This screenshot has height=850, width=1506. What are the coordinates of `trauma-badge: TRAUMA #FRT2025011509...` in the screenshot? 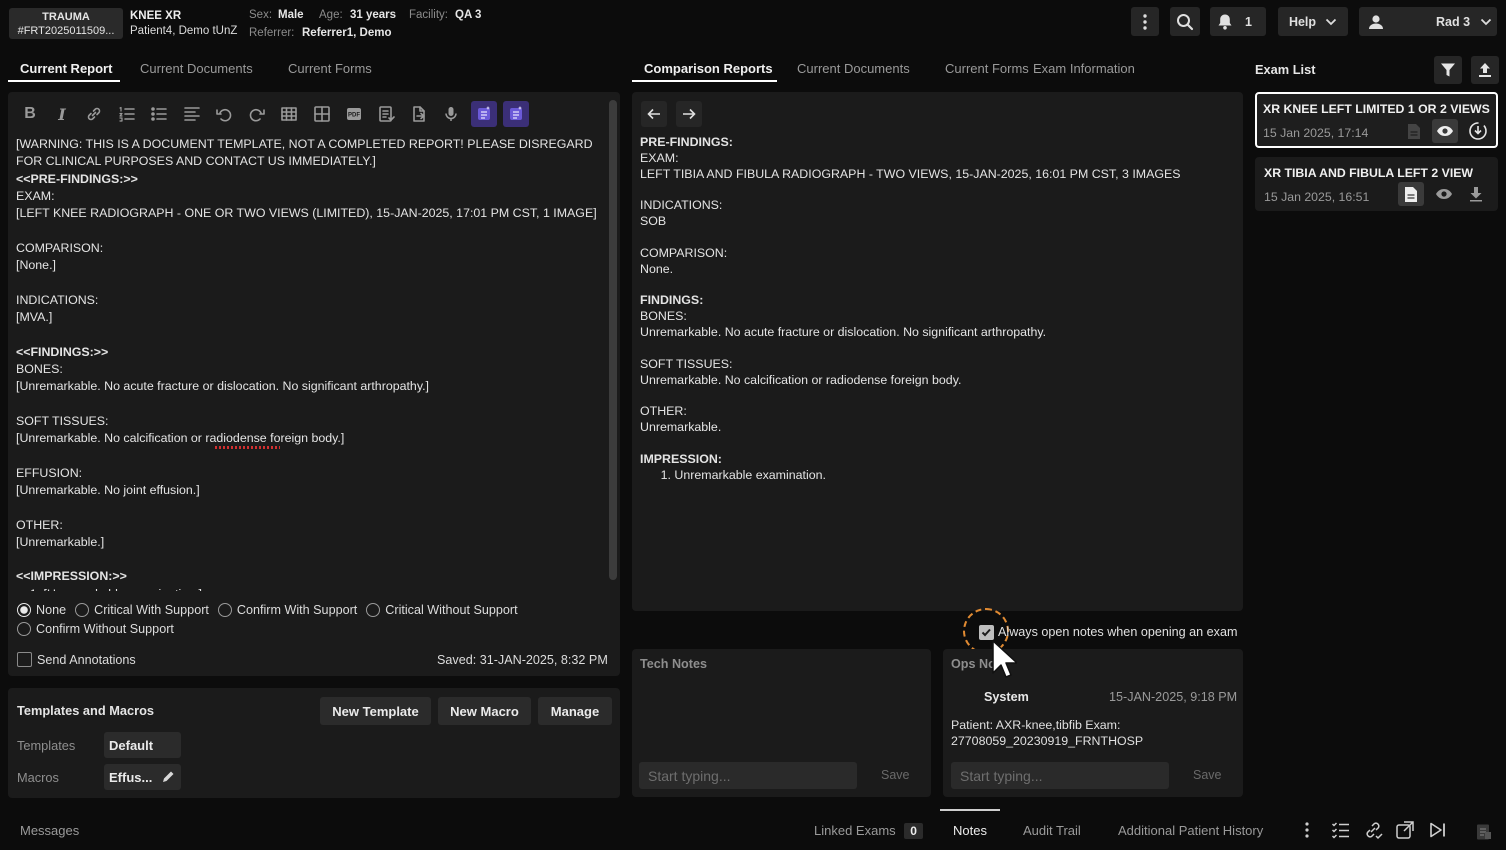 It's located at (66, 23).